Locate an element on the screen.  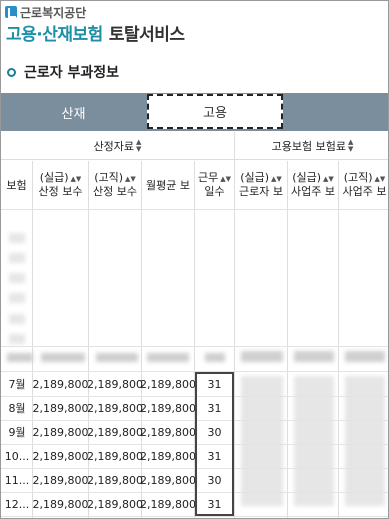
col-header-label: (실급) ▲▼ 산정 보수 is located at coordinates (60, 184).